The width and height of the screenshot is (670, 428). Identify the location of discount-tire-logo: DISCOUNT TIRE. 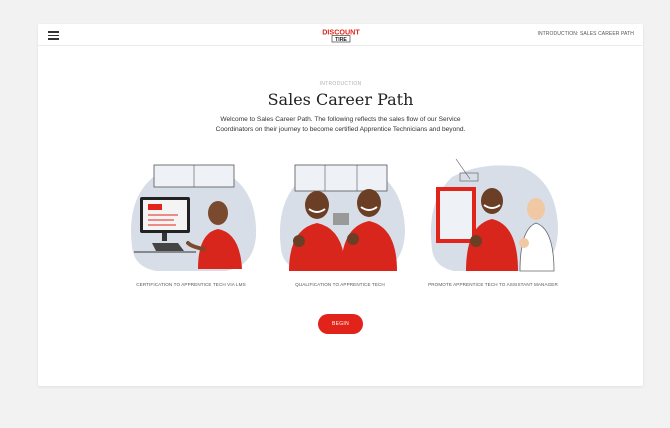
(341, 35).